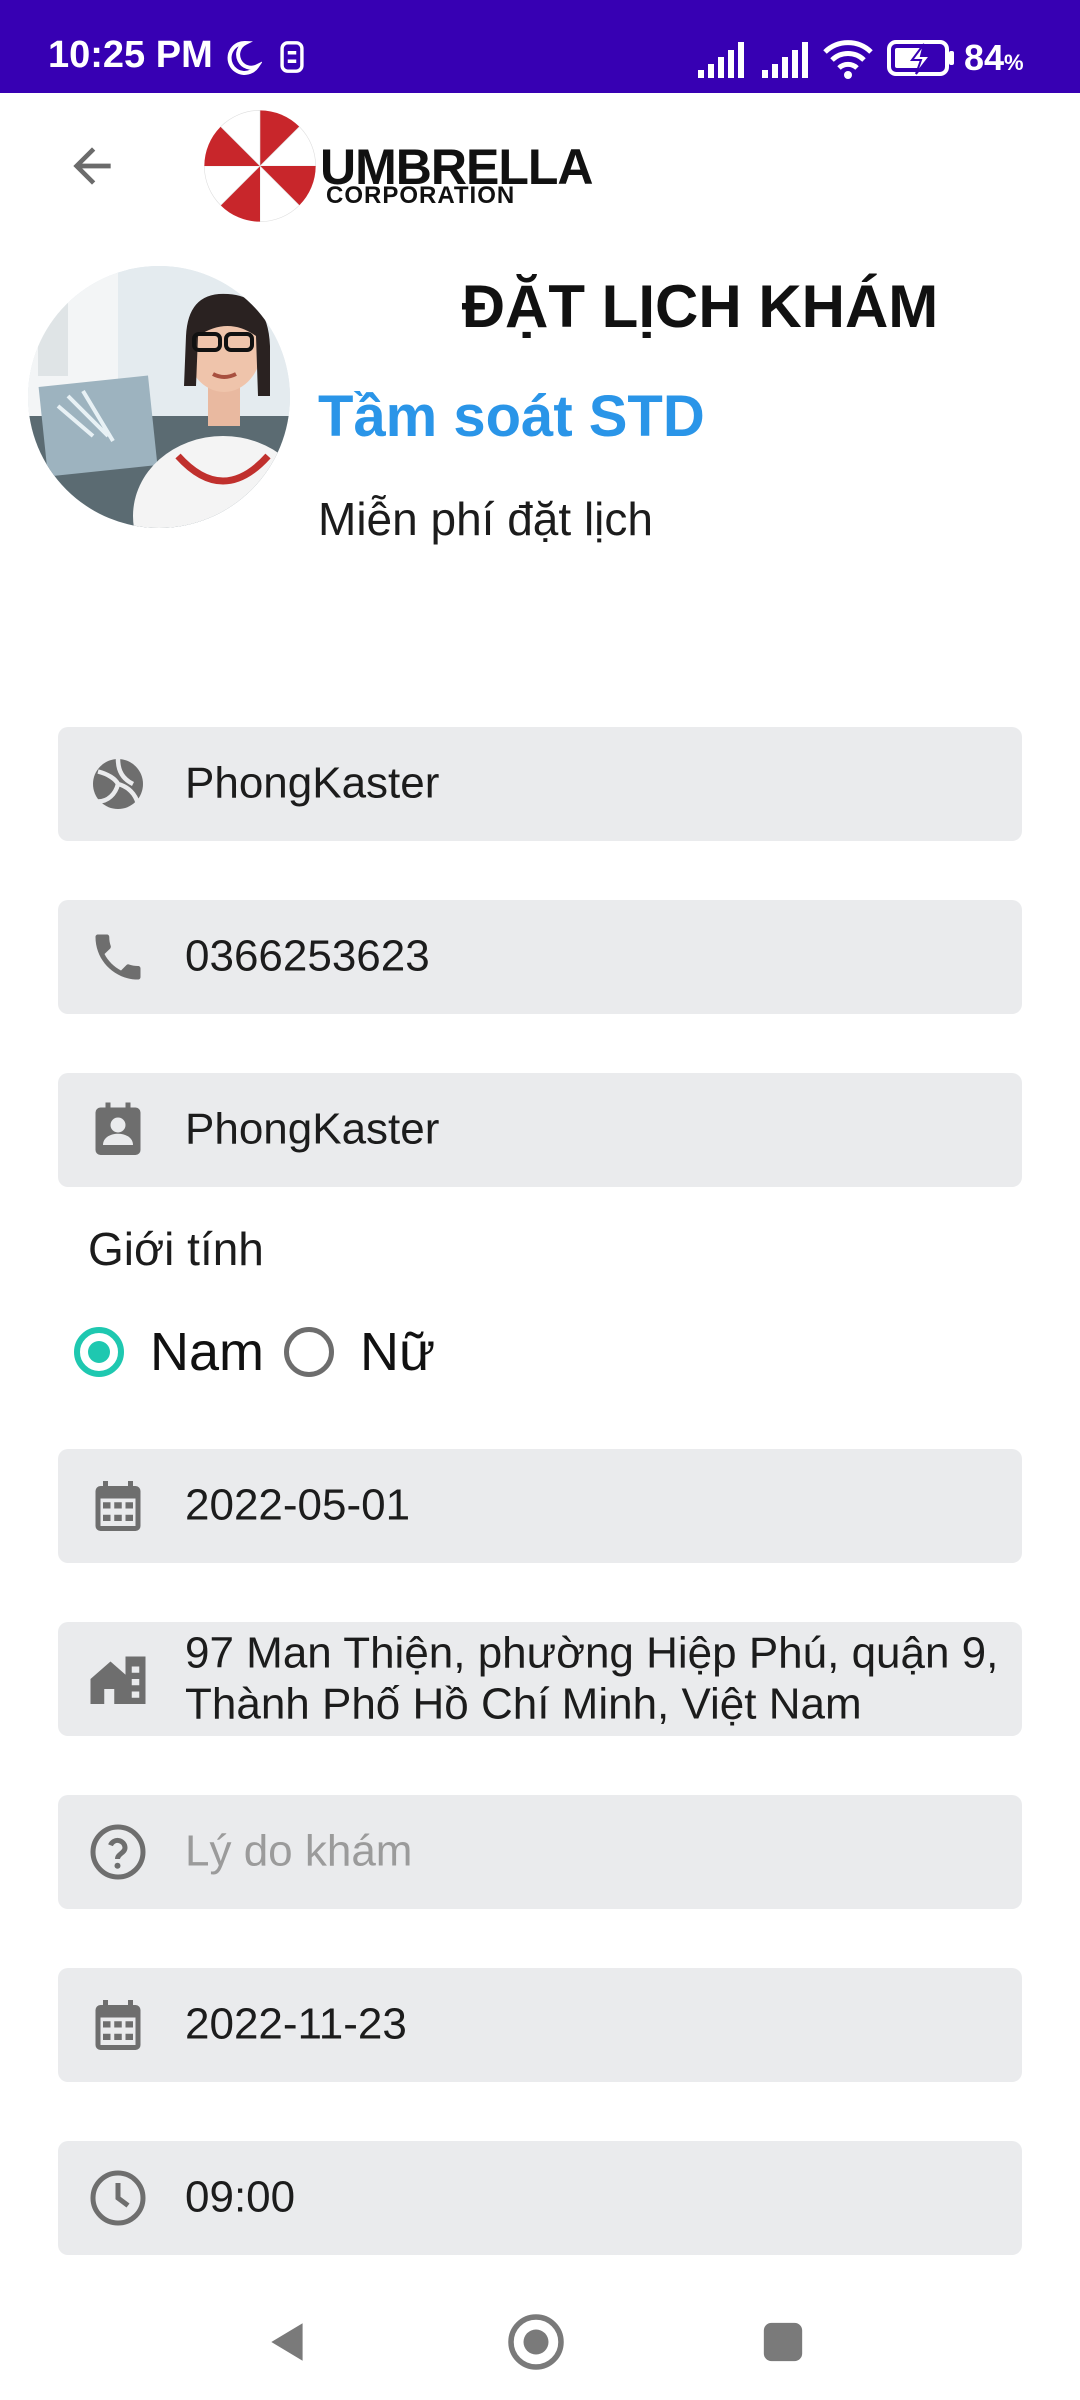 The height and width of the screenshot is (2400, 1080). What do you see at coordinates (296, 2024) in the screenshot?
I see `appointment-date-value: 2022-11-23` at bounding box center [296, 2024].